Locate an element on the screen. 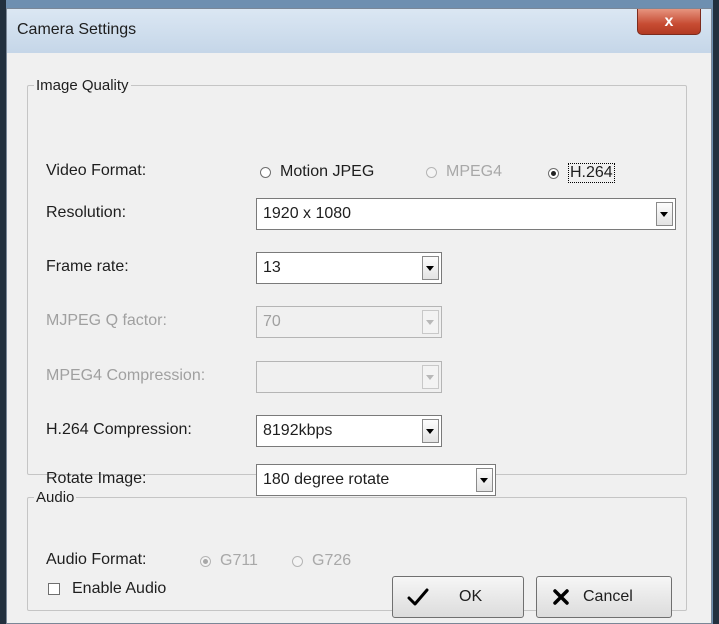 This screenshot has width=719, height=624. mpeg4-compression-select is located at coordinates (349, 377).